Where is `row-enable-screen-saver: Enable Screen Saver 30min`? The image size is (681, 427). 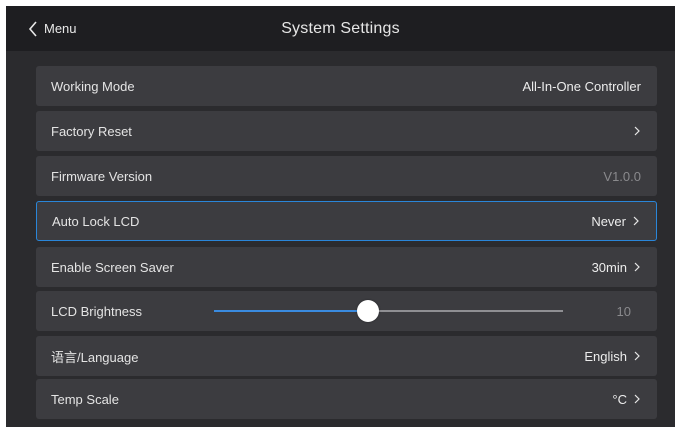 row-enable-screen-saver: Enable Screen Saver 30min is located at coordinates (346, 267).